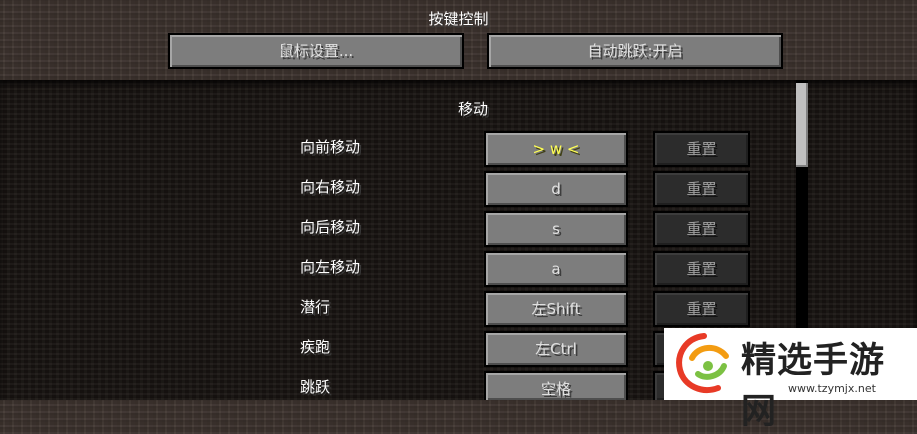  What do you see at coordinates (702, 363) in the screenshot?
I see `watermark-logo-icon` at bounding box center [702, 363].